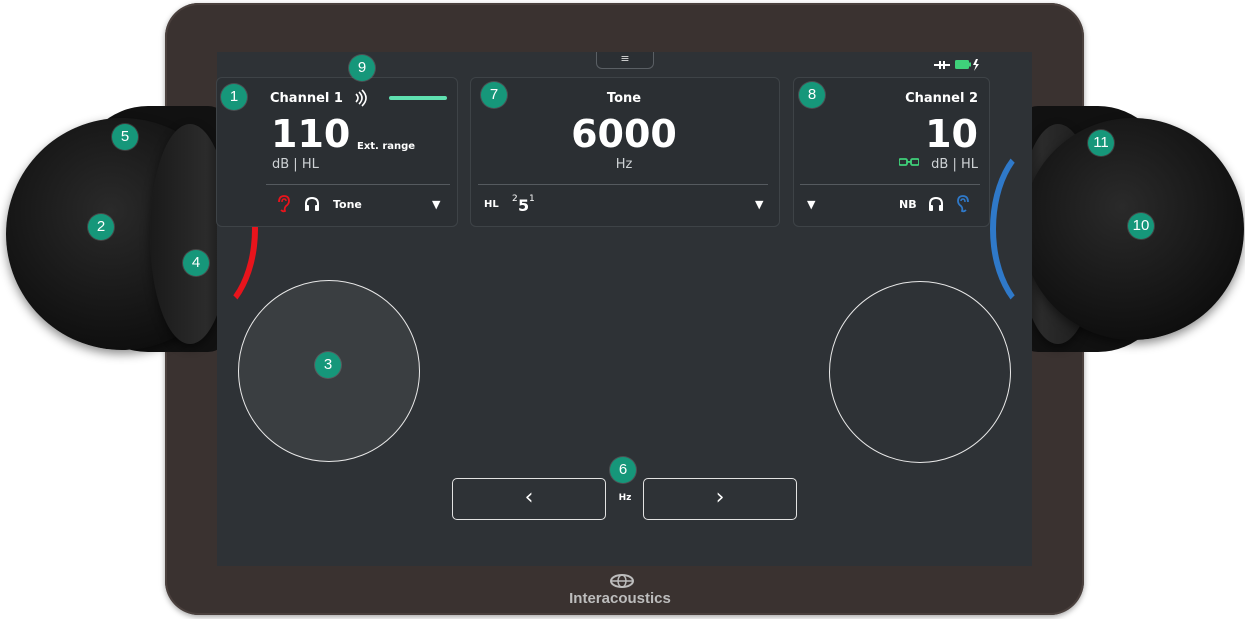 The width and height of the screenshot is (1245, 619). What do you see at coordinates (963, 204) in the screenshot?
I see `left-ear-blue-icon` at bounding box center [963, 204].